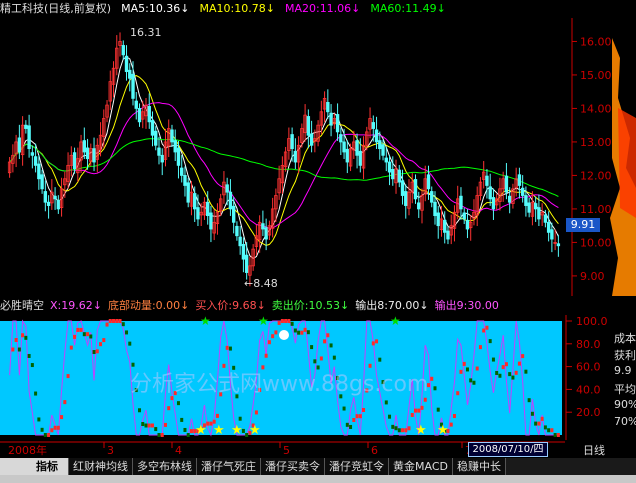  I want to click on price-tick-label: 12.00, so click(596, 175).